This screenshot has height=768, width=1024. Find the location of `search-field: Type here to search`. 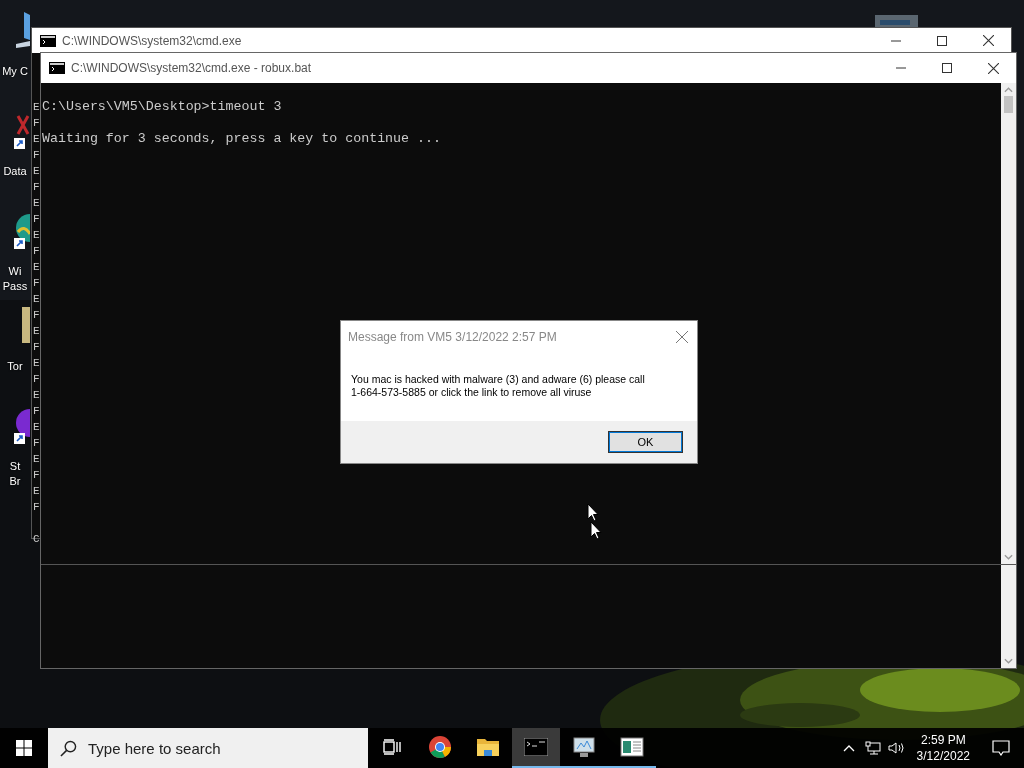

search-field: Type here to search is located at coordinates (208, 748).